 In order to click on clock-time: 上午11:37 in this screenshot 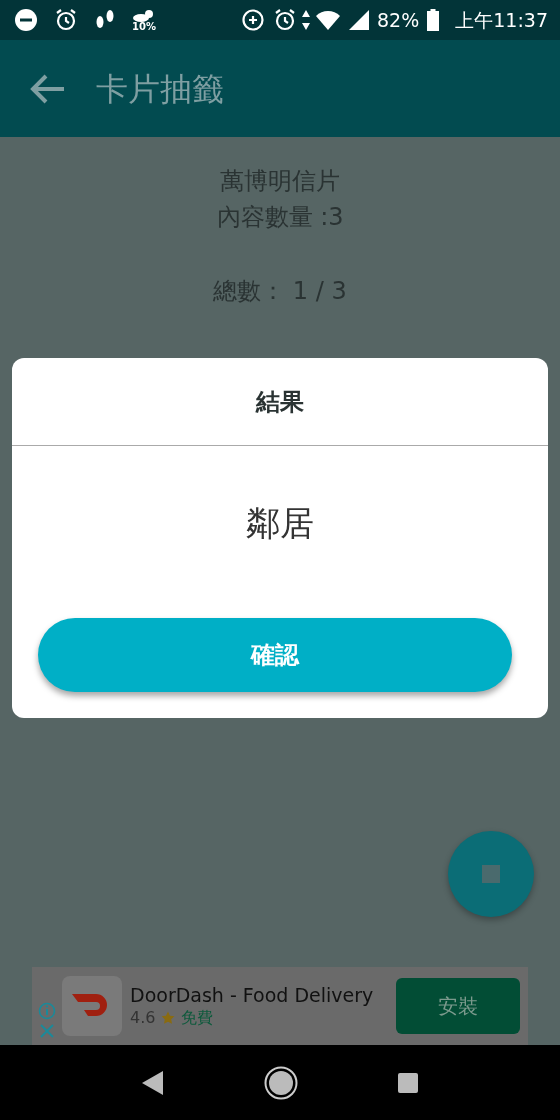, I will do `click(501, 20)`.